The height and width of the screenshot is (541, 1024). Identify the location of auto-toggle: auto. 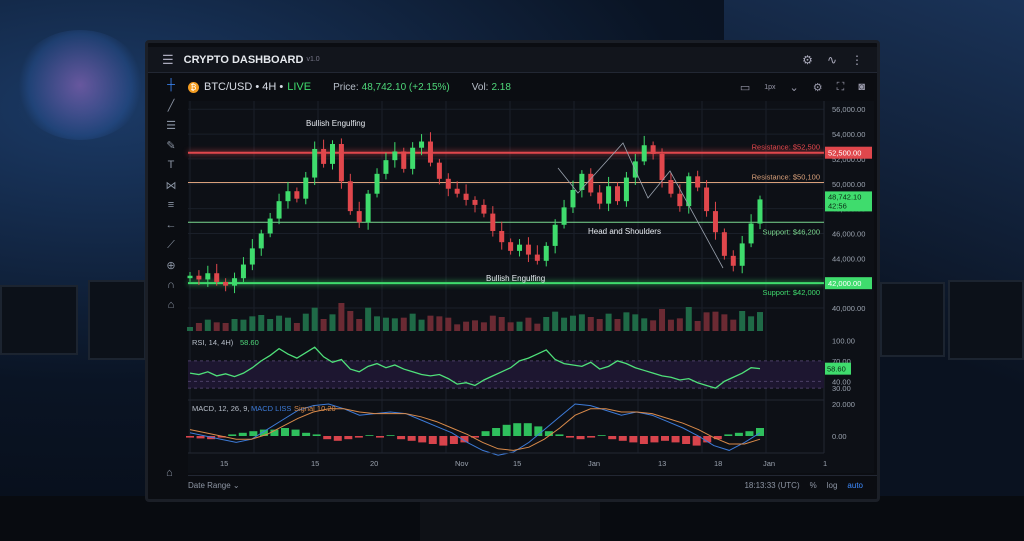
(855, 485).